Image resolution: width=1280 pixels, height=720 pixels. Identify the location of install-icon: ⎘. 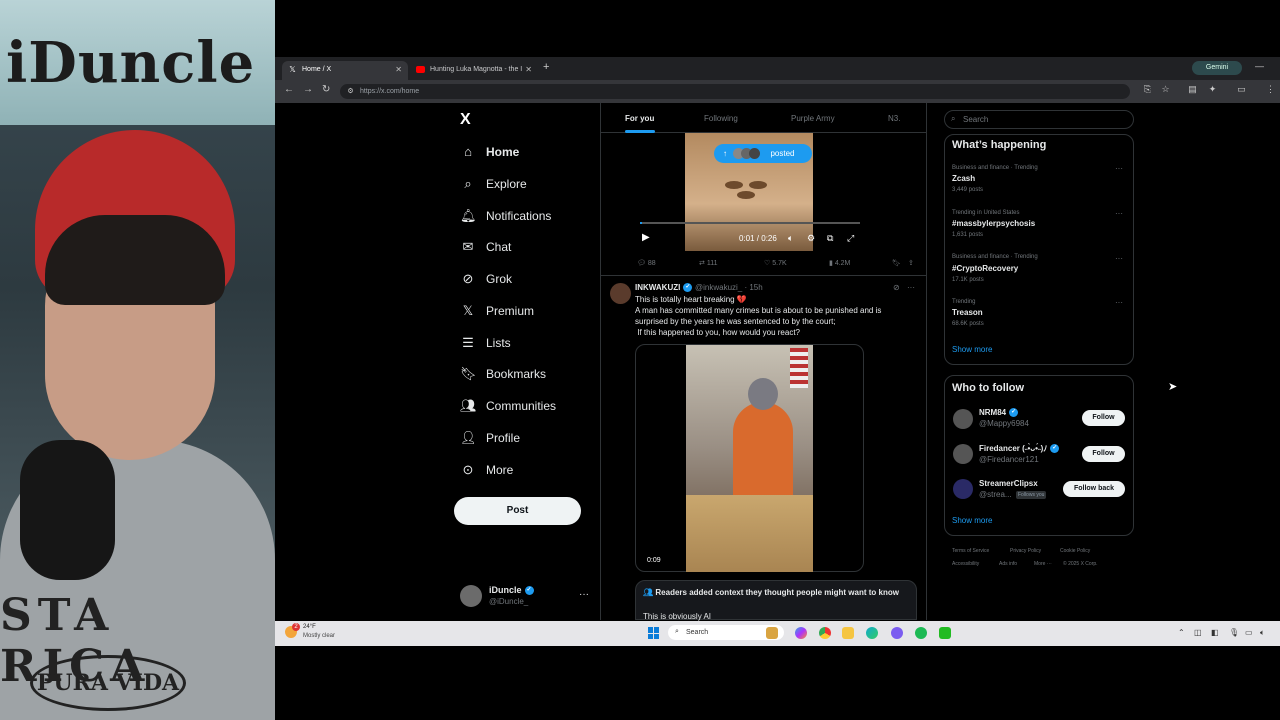
(1147, 89).